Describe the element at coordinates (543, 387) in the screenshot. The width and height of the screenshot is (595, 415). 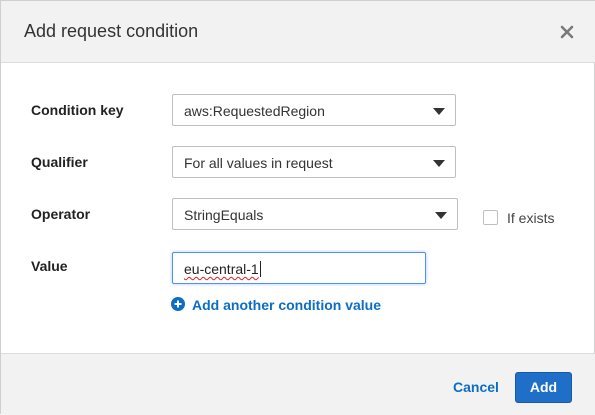
I see `add-button: Add` at that location.